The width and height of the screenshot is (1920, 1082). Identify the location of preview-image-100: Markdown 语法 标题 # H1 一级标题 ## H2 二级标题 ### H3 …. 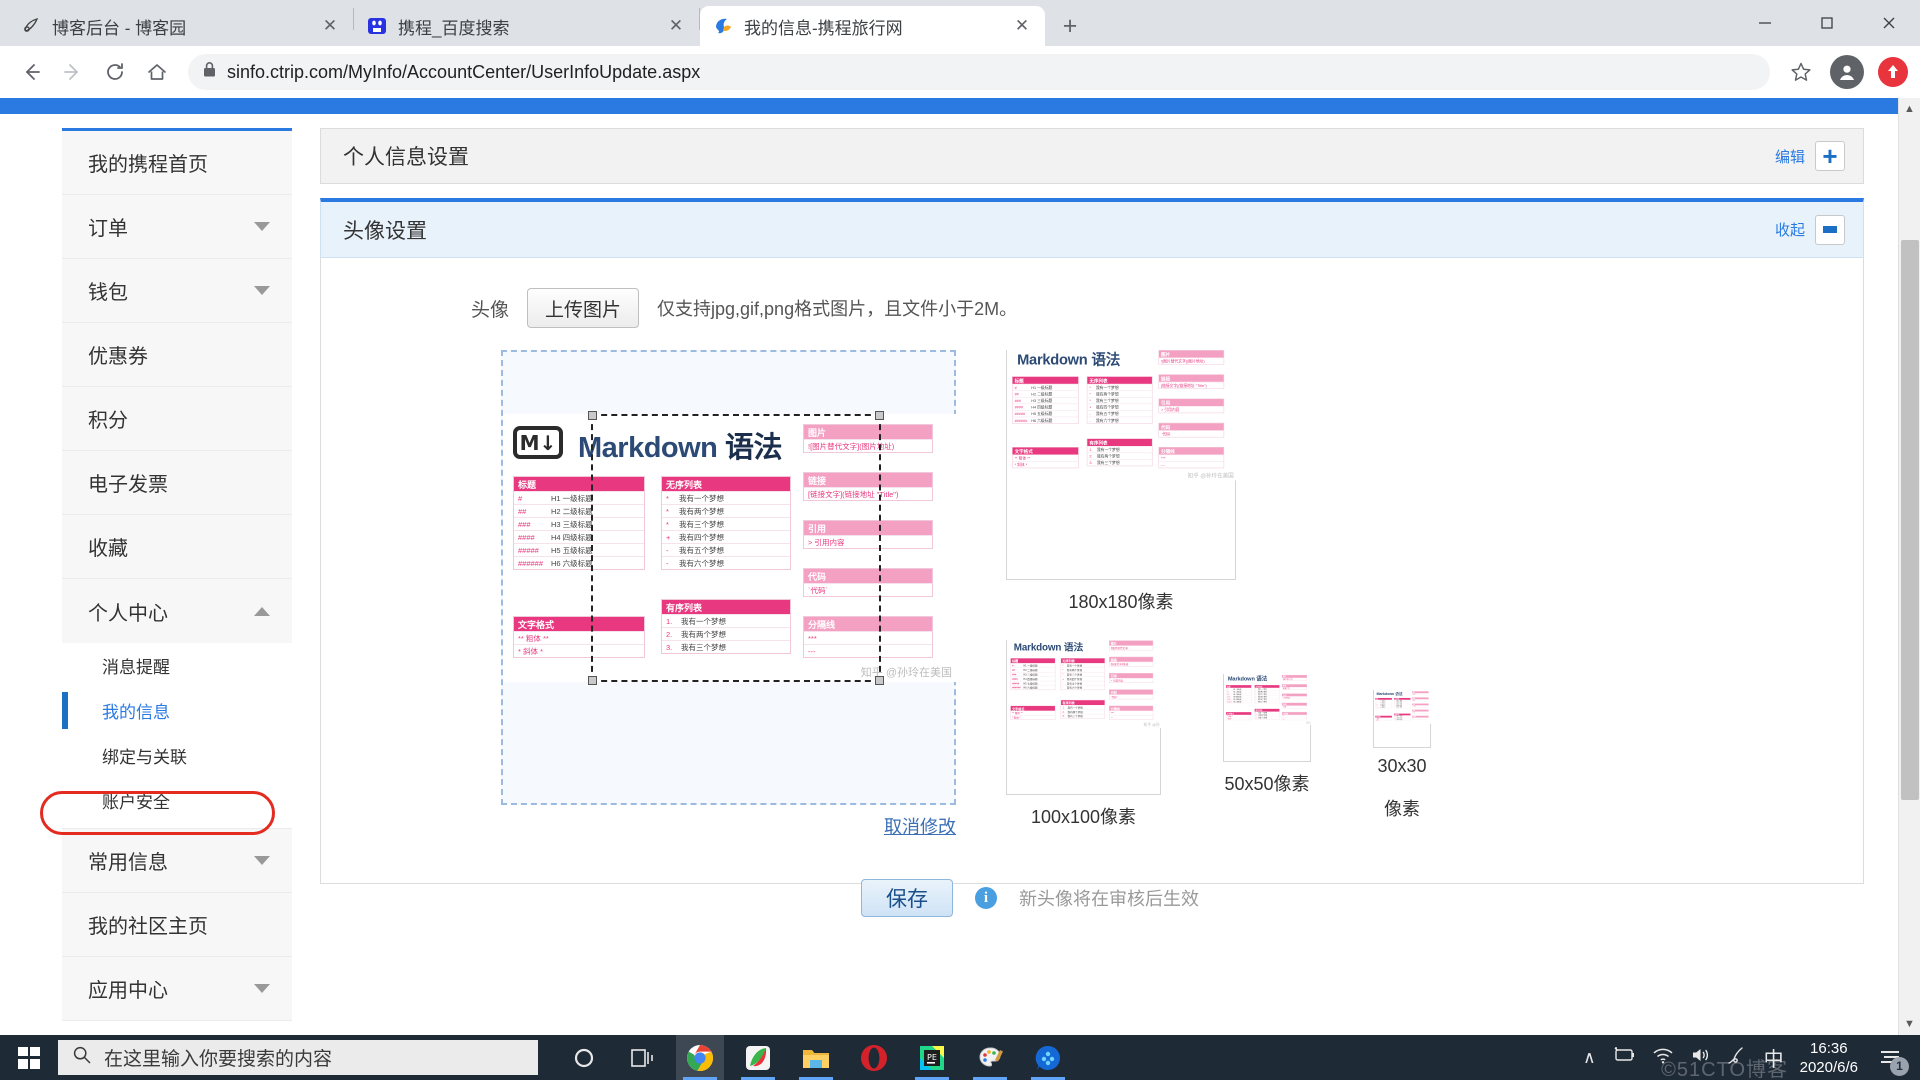
(1084, 716).